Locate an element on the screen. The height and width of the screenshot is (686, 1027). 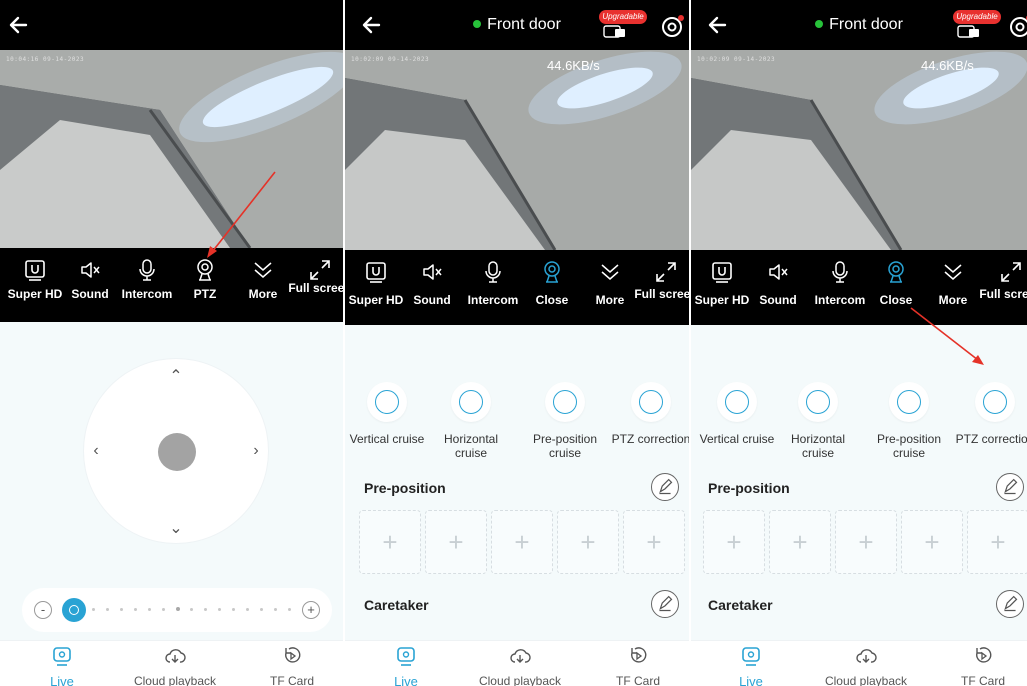
cloud-playback-icon is located at coordinates (520, 656).